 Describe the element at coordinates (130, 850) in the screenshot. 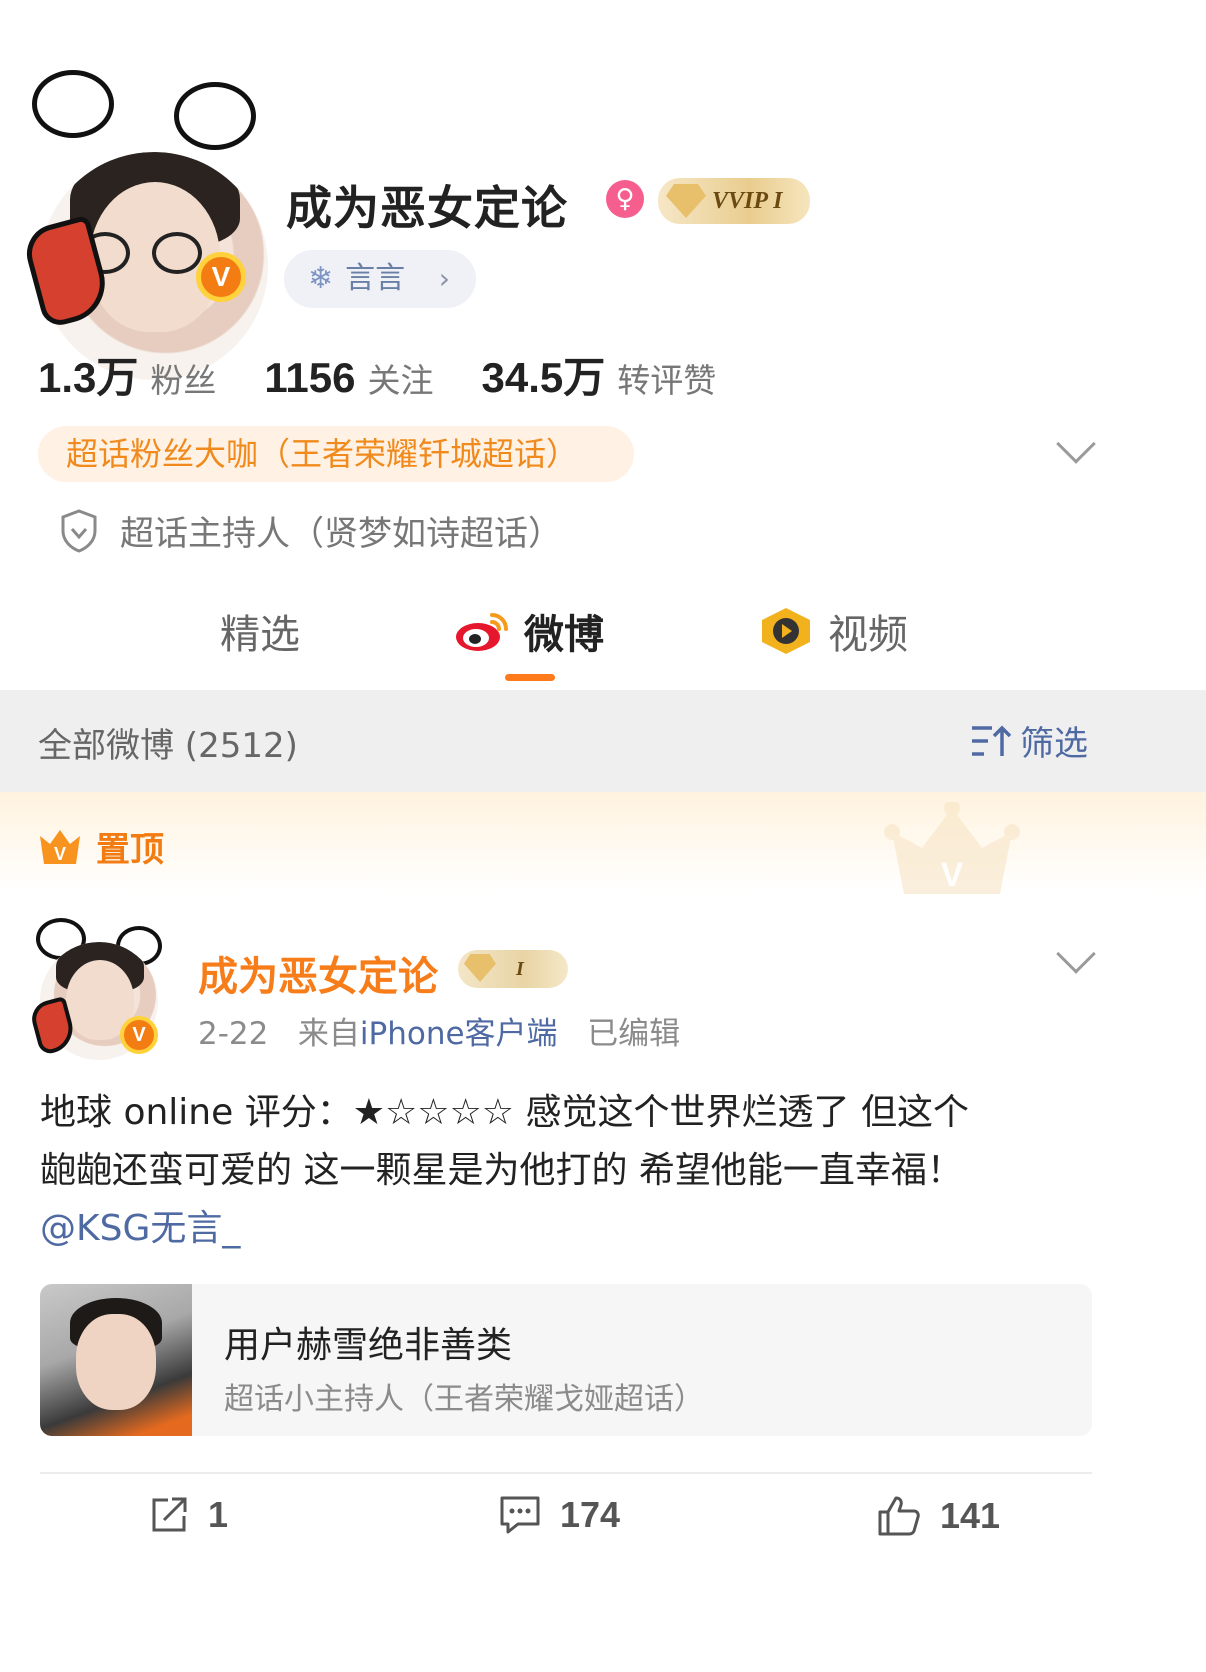

I see `pinned-label-text: 置顶` at that location.